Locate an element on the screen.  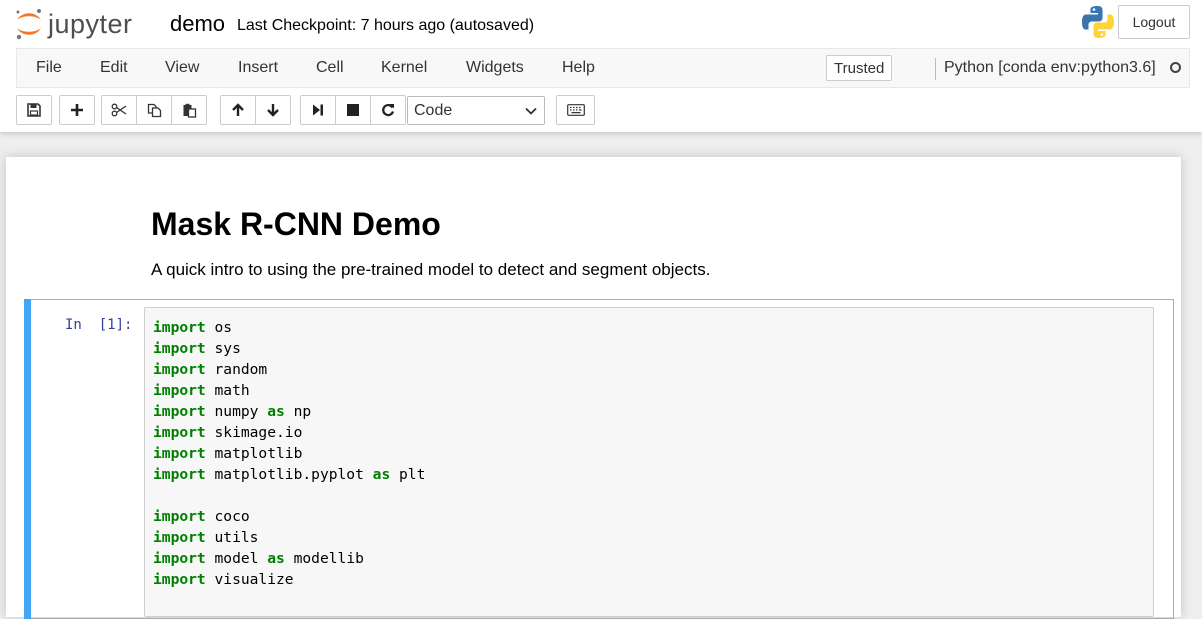
code-line: import numpy as np is located at coordinates (289, 411).